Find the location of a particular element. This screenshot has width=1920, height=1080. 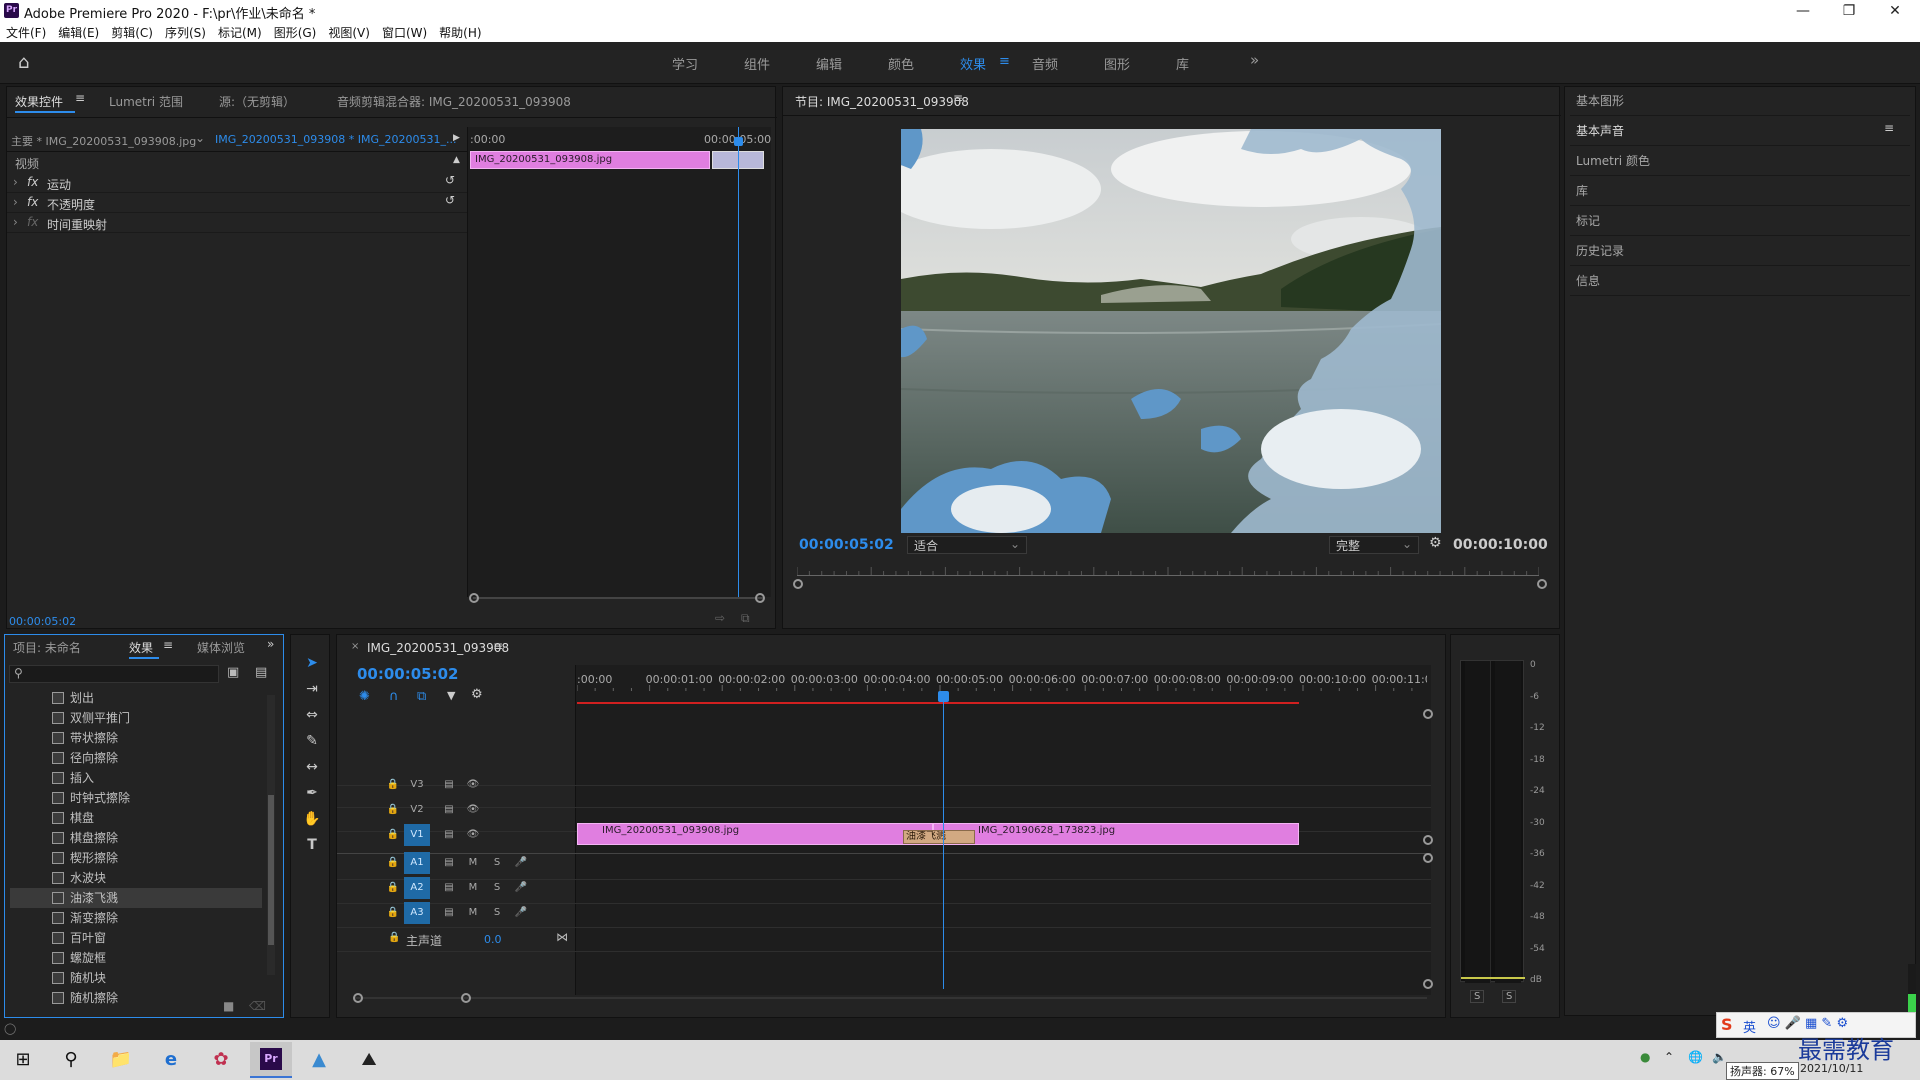

menu-clip: 剪辑(C) is located at coordinates (132, 31).